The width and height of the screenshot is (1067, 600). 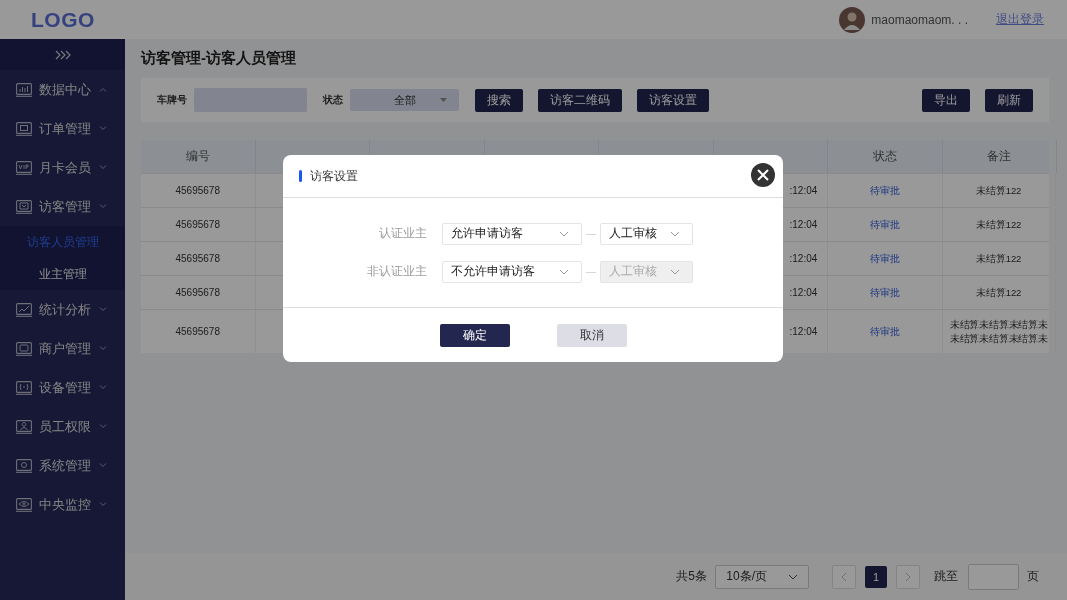 I want to click on avatar, so click(x=852, y=19).